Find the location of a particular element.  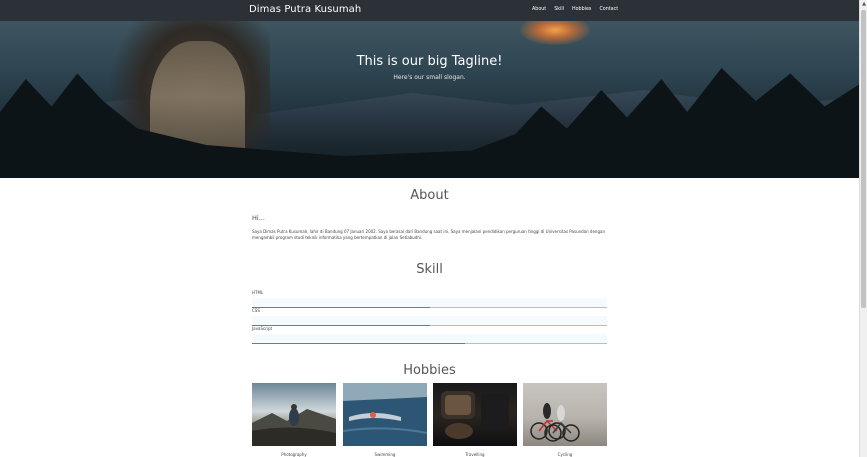

photography-photo is located at coordinates (294, 414).